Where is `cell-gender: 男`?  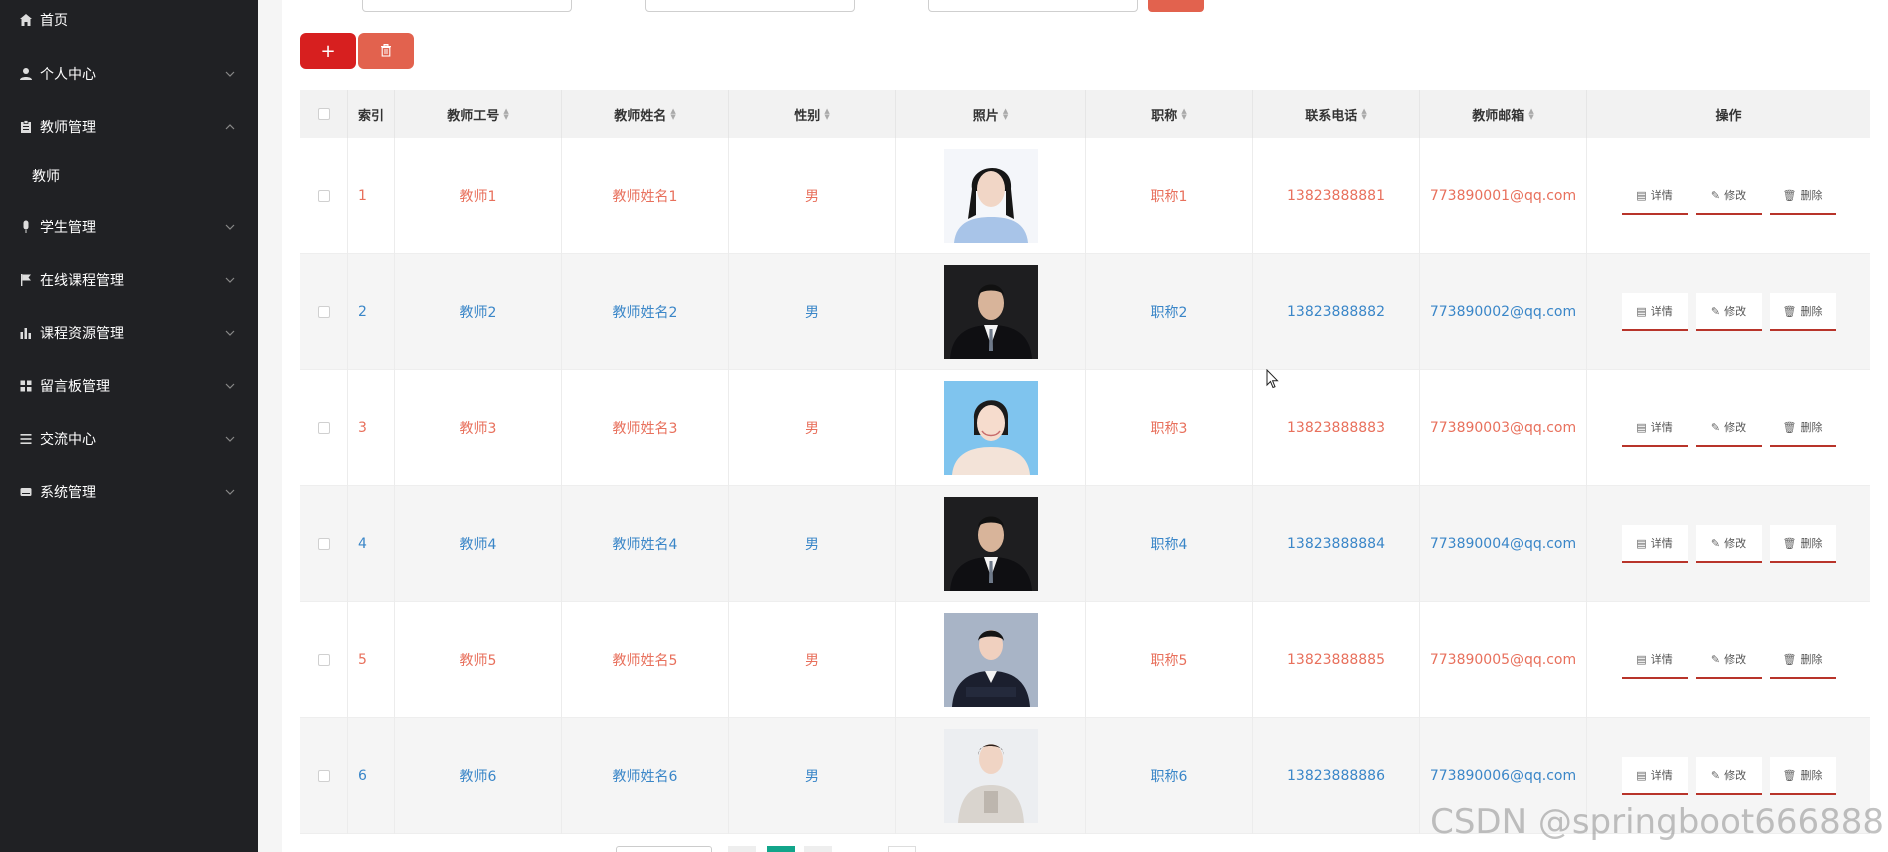
cell-gender: 男 is located at coordinates (812, 544).